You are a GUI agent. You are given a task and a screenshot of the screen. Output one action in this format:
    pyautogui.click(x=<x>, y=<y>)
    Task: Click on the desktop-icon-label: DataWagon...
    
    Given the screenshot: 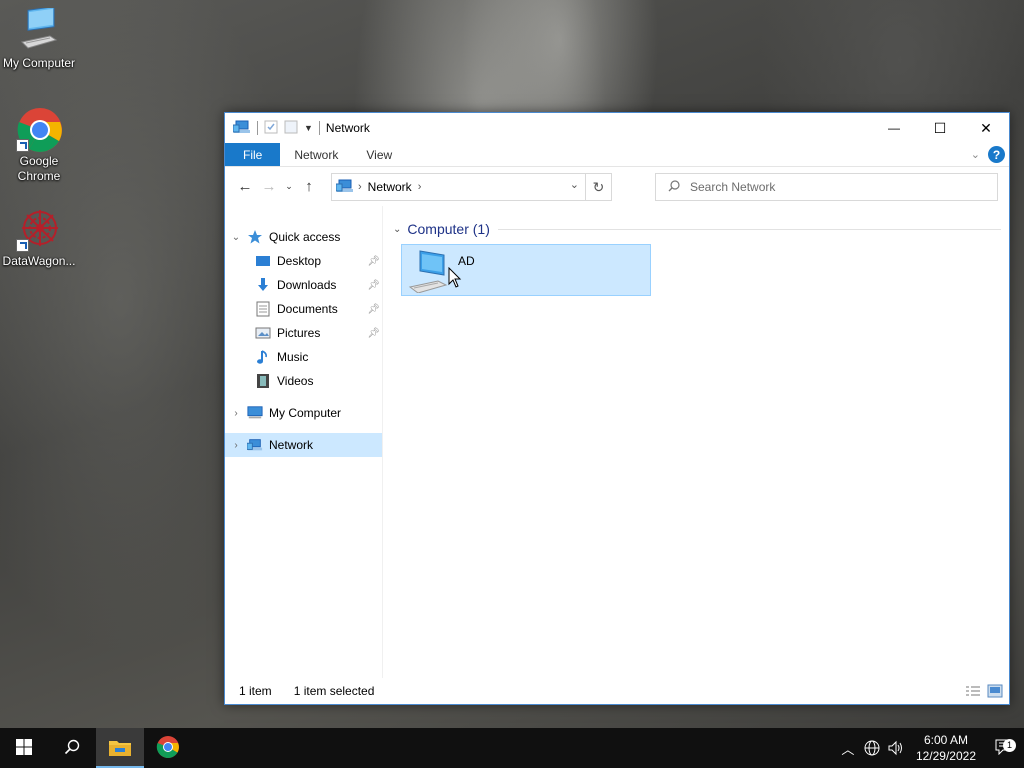 What is the action you would take?
    pyautogui.click(x=39, y=261)
    